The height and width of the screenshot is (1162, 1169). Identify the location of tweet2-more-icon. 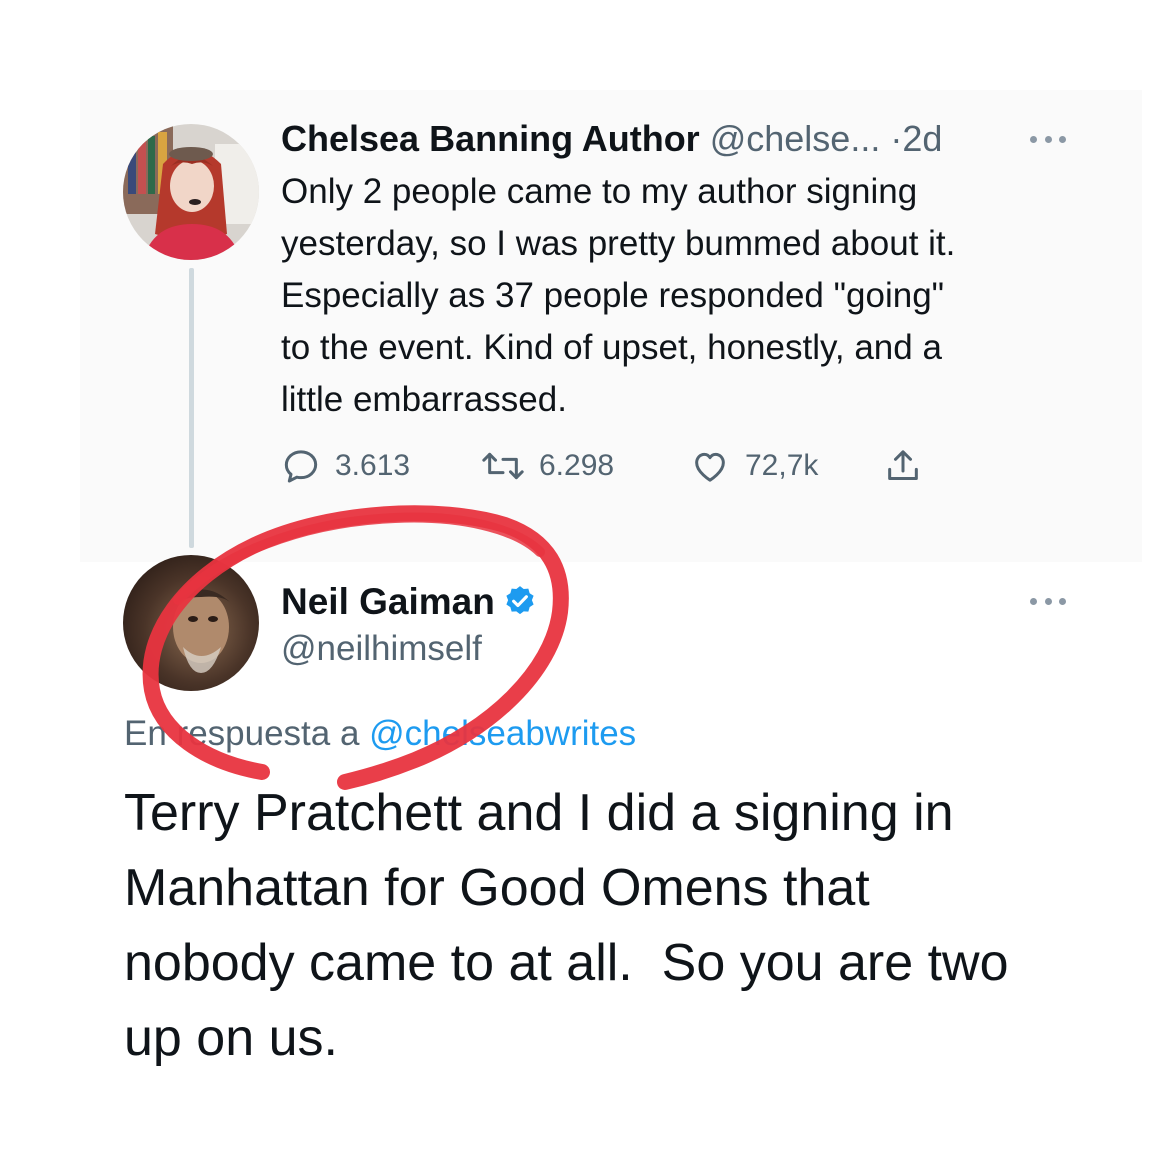
(1048, 601).